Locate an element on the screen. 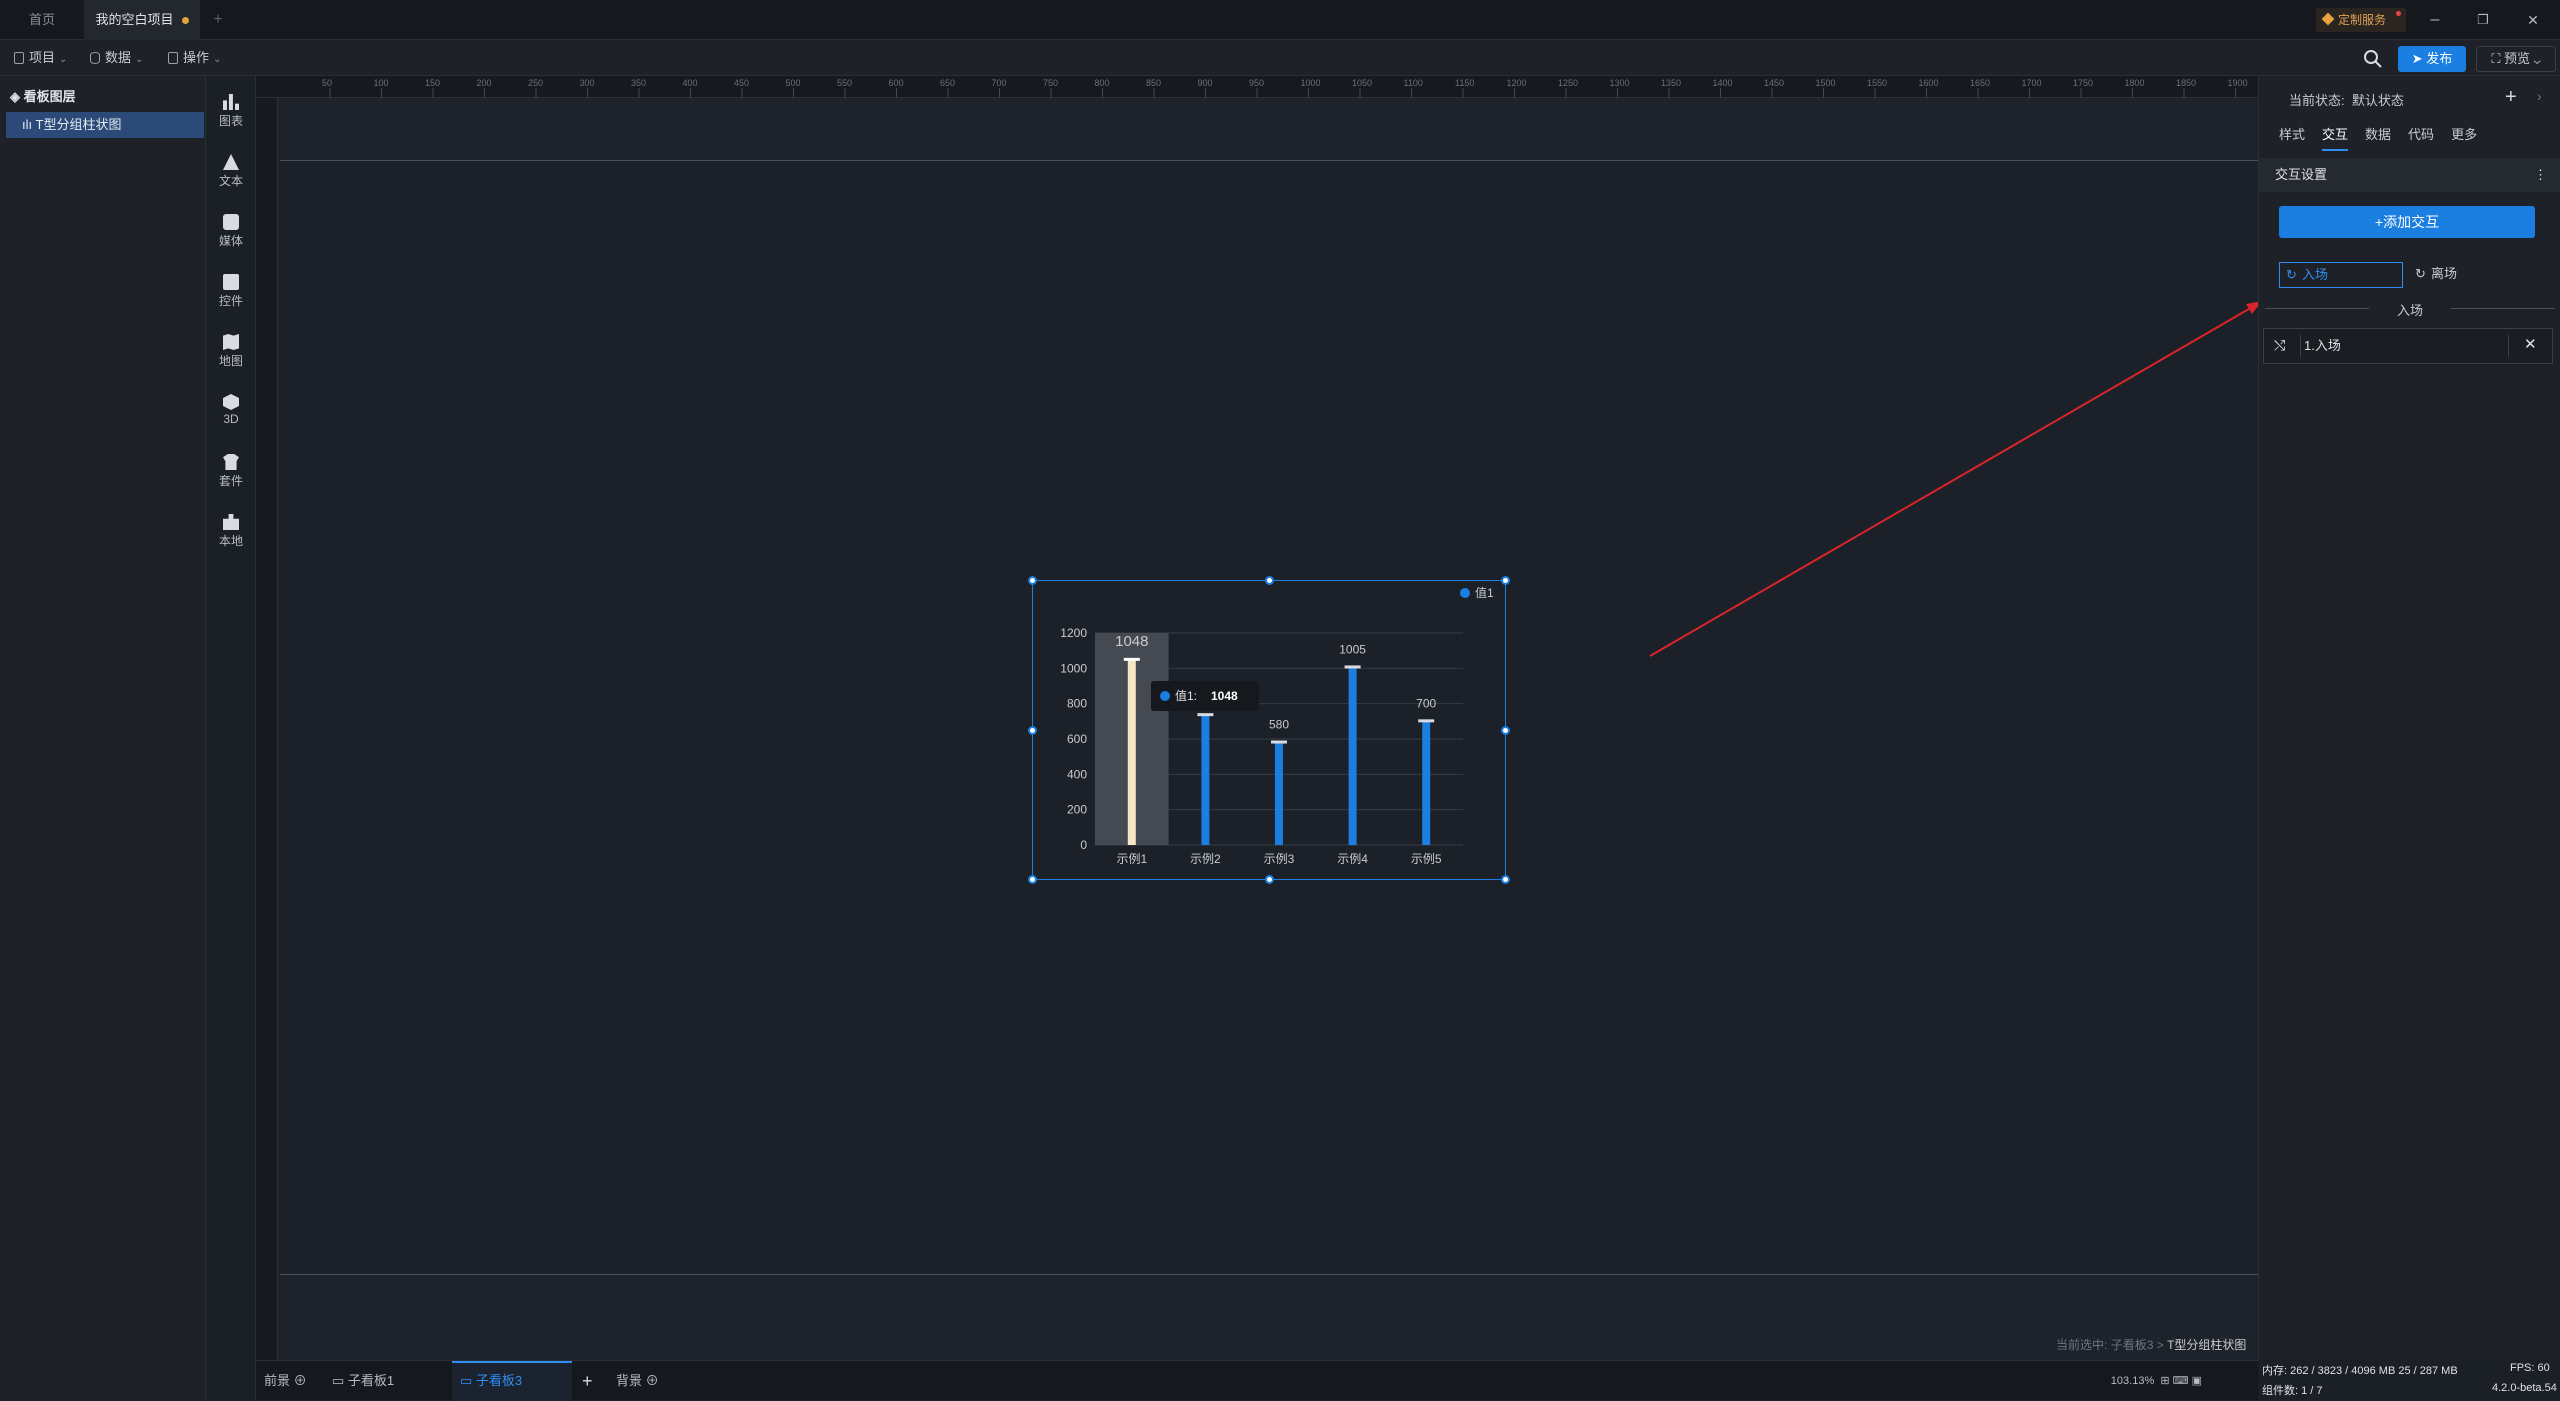 This screenshot has width=2560, height=1401. tab-data: 数据 is located at coordinates (2378, 136).